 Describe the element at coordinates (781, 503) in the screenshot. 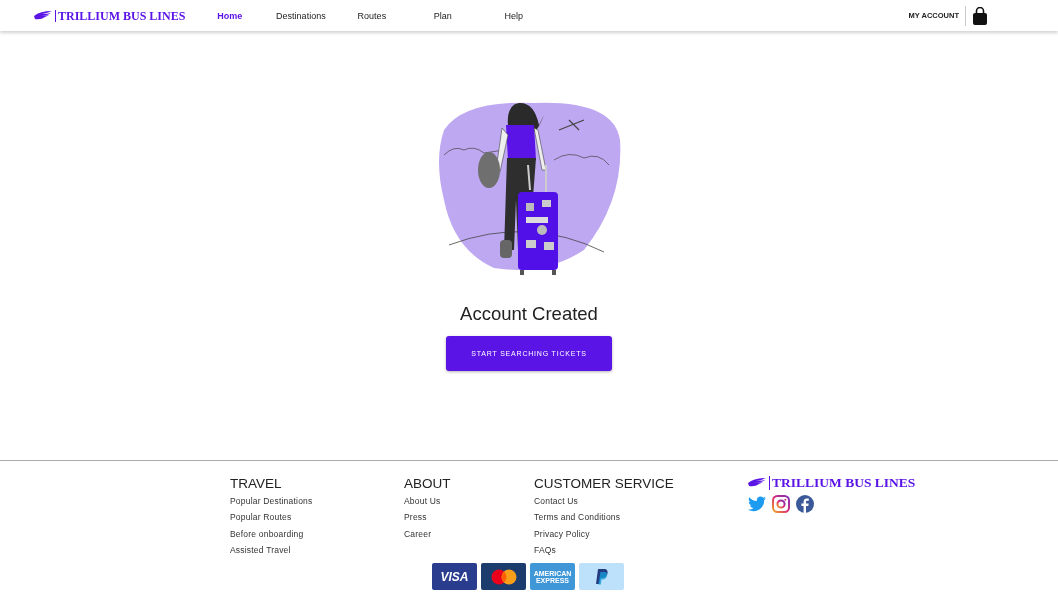

I see `instagram-icon` at that location.